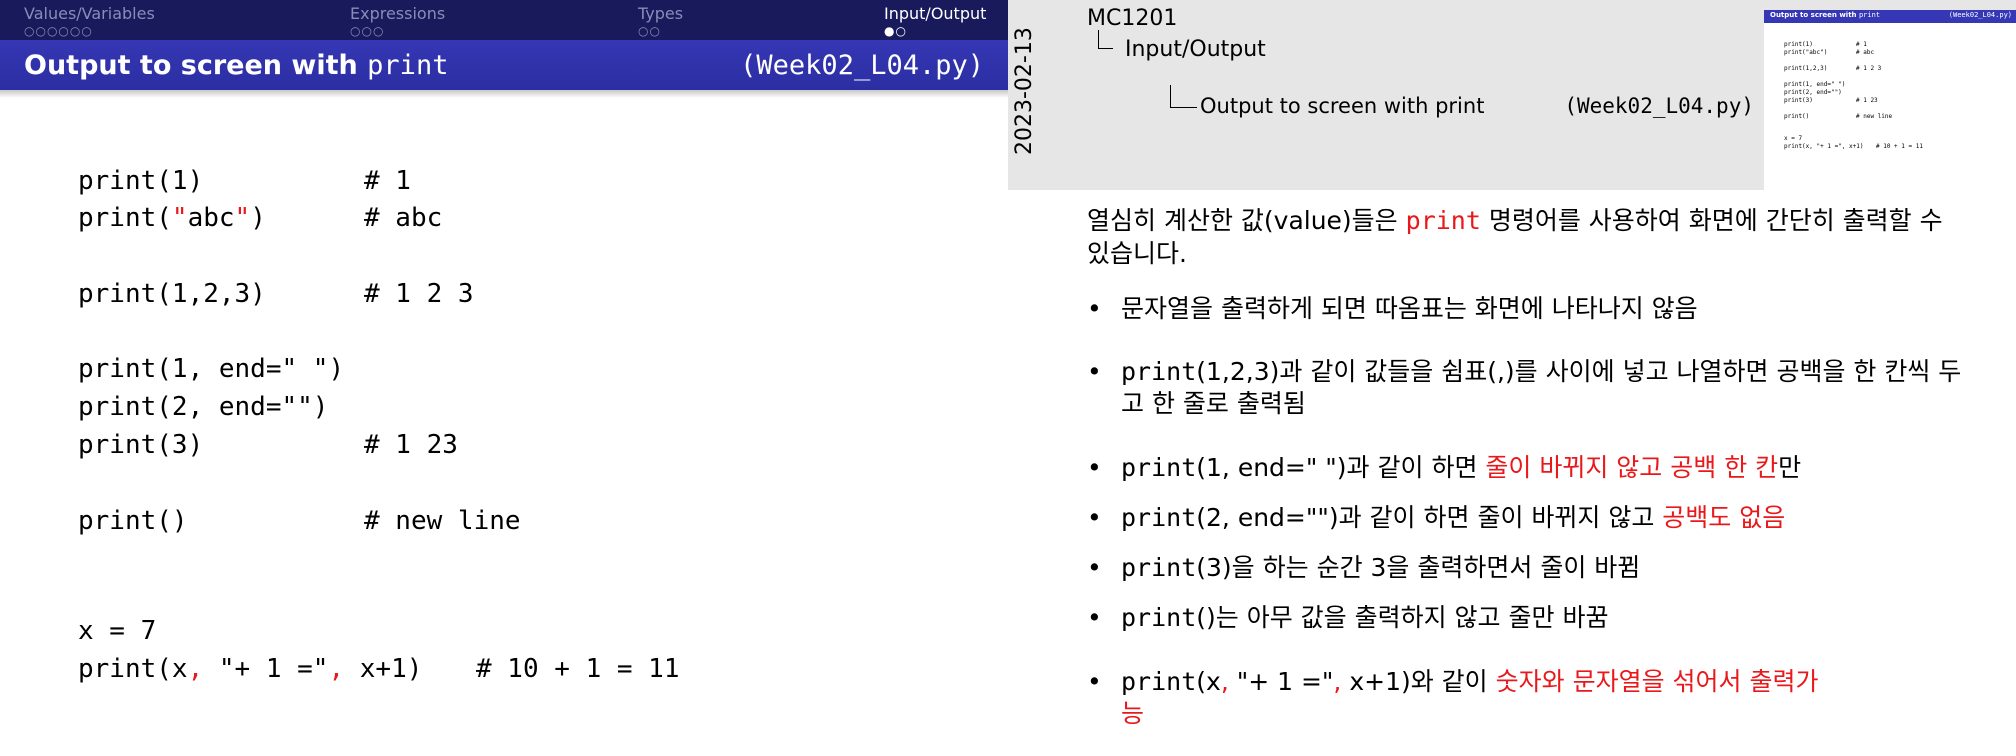 Image resolution: width=2016 pixels, height=756 pixels. I want to click on thumbnail-code-line: print(2, end=""), so click(1813, 92).